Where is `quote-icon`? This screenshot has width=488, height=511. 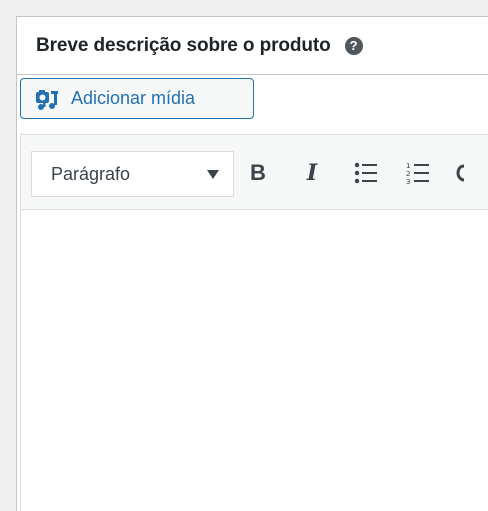
quote-icon is located at coordinates (460, 173).